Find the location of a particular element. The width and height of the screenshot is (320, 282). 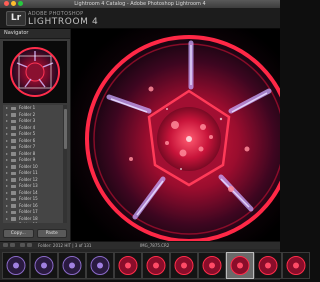

folder-label: Folder 2 is located at coordinates (27, 114).